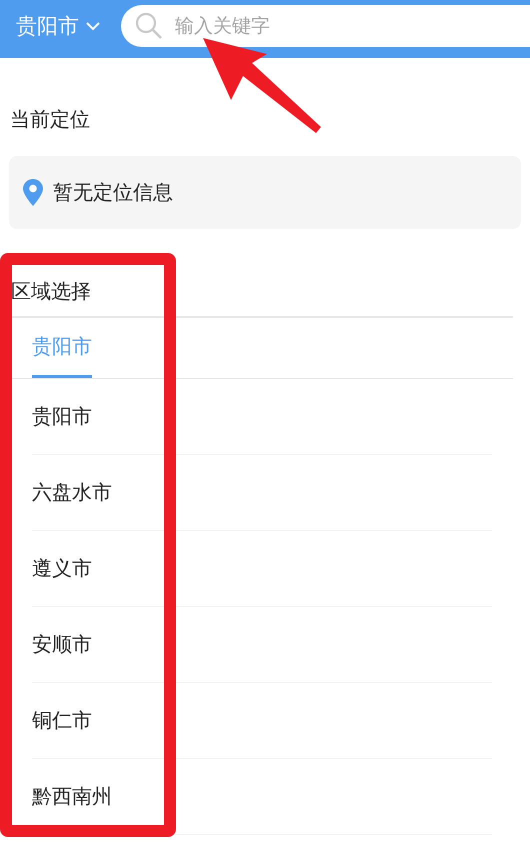 Image resolution: width=530 pixels, height=859 pixels. I want to click on region-item: 铜仁市, so click(62, 720).